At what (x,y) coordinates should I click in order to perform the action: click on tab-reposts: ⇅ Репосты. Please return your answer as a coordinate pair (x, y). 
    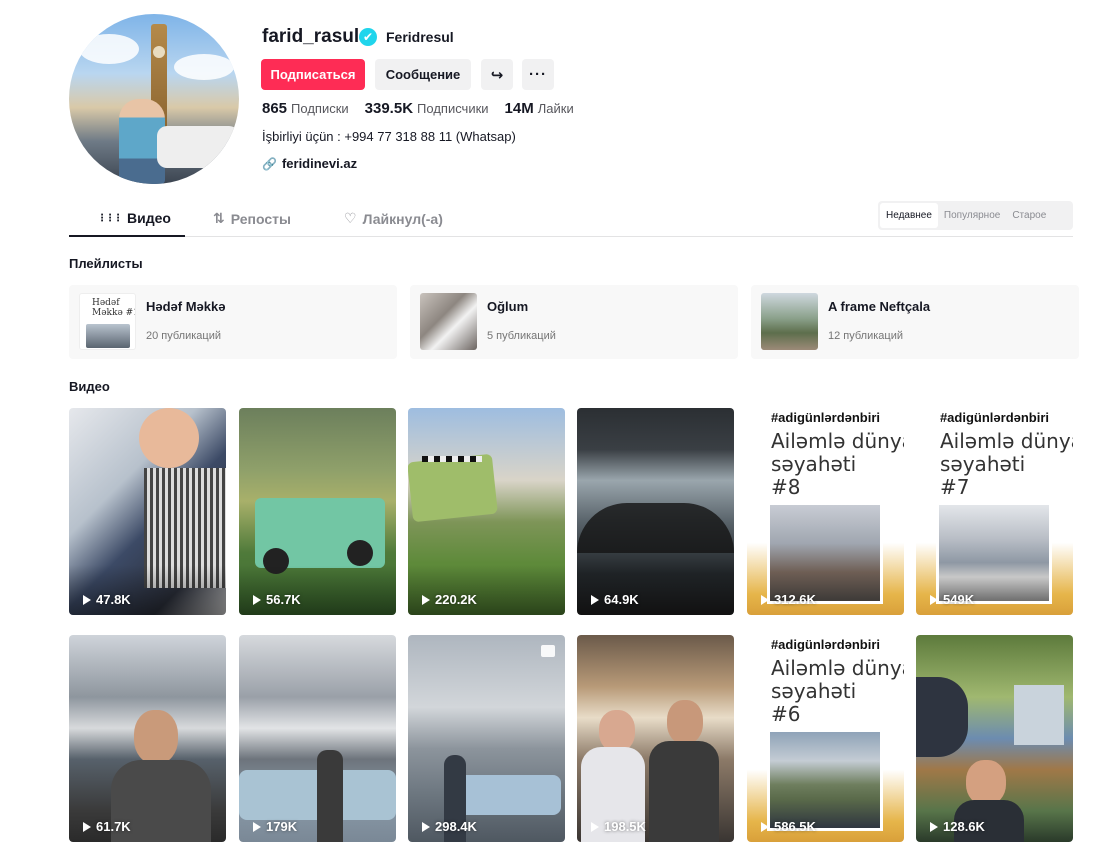
    Looking at the image, I should click on (252, 218).